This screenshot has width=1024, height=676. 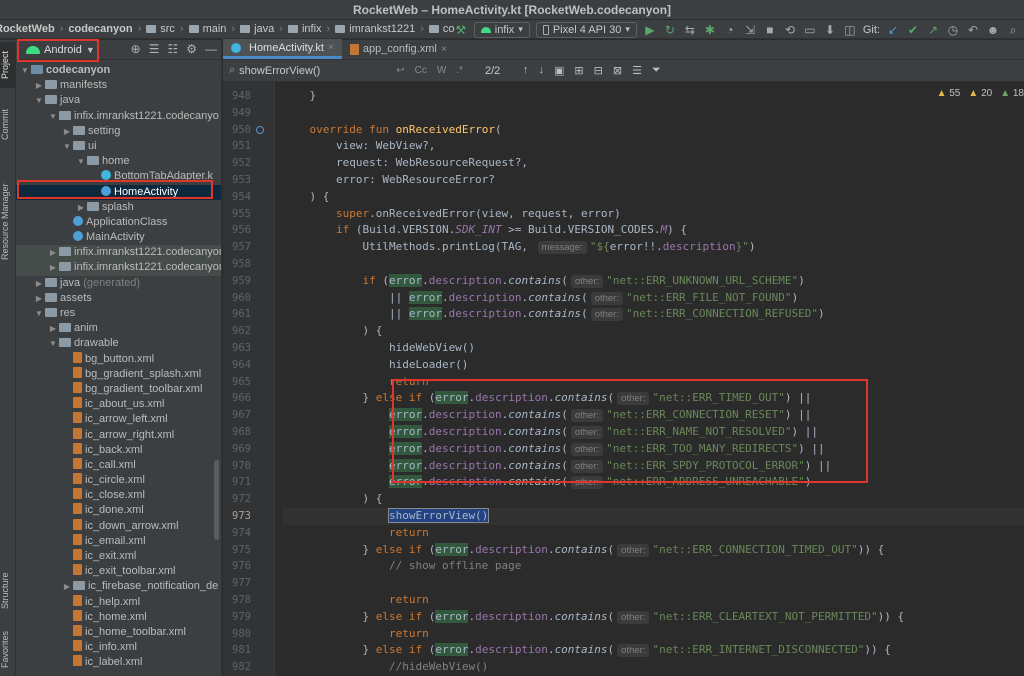 What do you see at coordinates (790, 30) in the screenshot?
I see `sync-icon: ⟲` at bounding box center [790, 30].